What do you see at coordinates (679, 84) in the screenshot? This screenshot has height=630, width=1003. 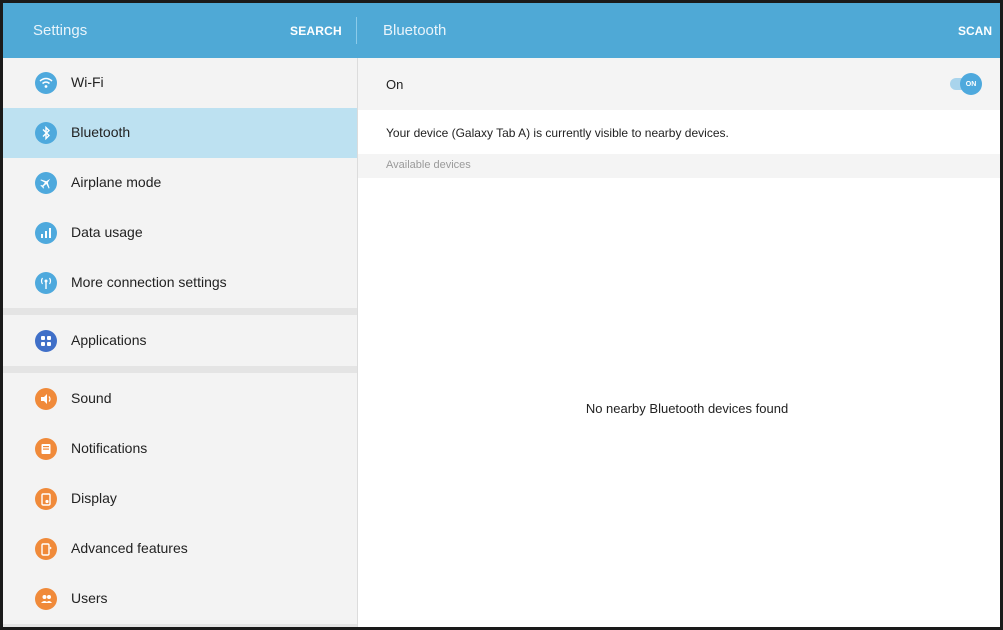 I see `bluetooth-switch-row: On ON` at bounding box center [679, 84].